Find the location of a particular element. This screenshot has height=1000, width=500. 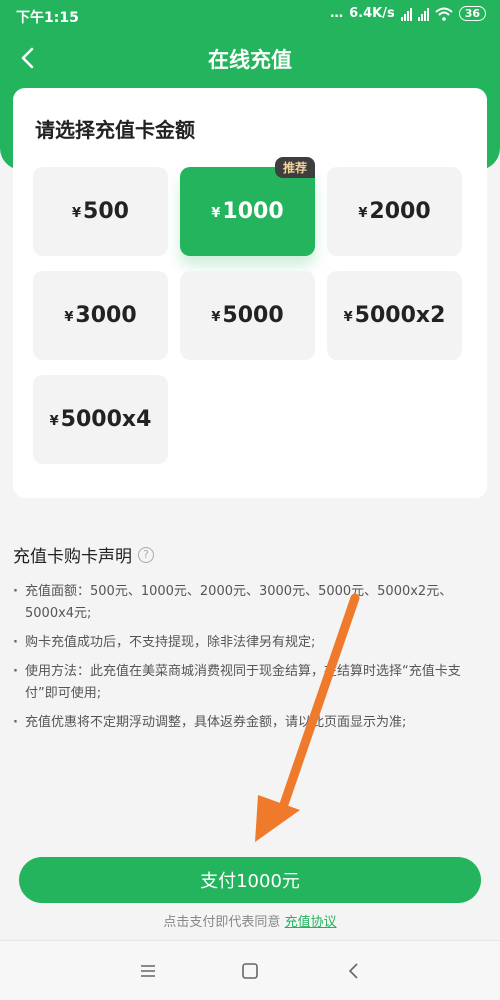

home-icon is located at coordinates (250, 971).